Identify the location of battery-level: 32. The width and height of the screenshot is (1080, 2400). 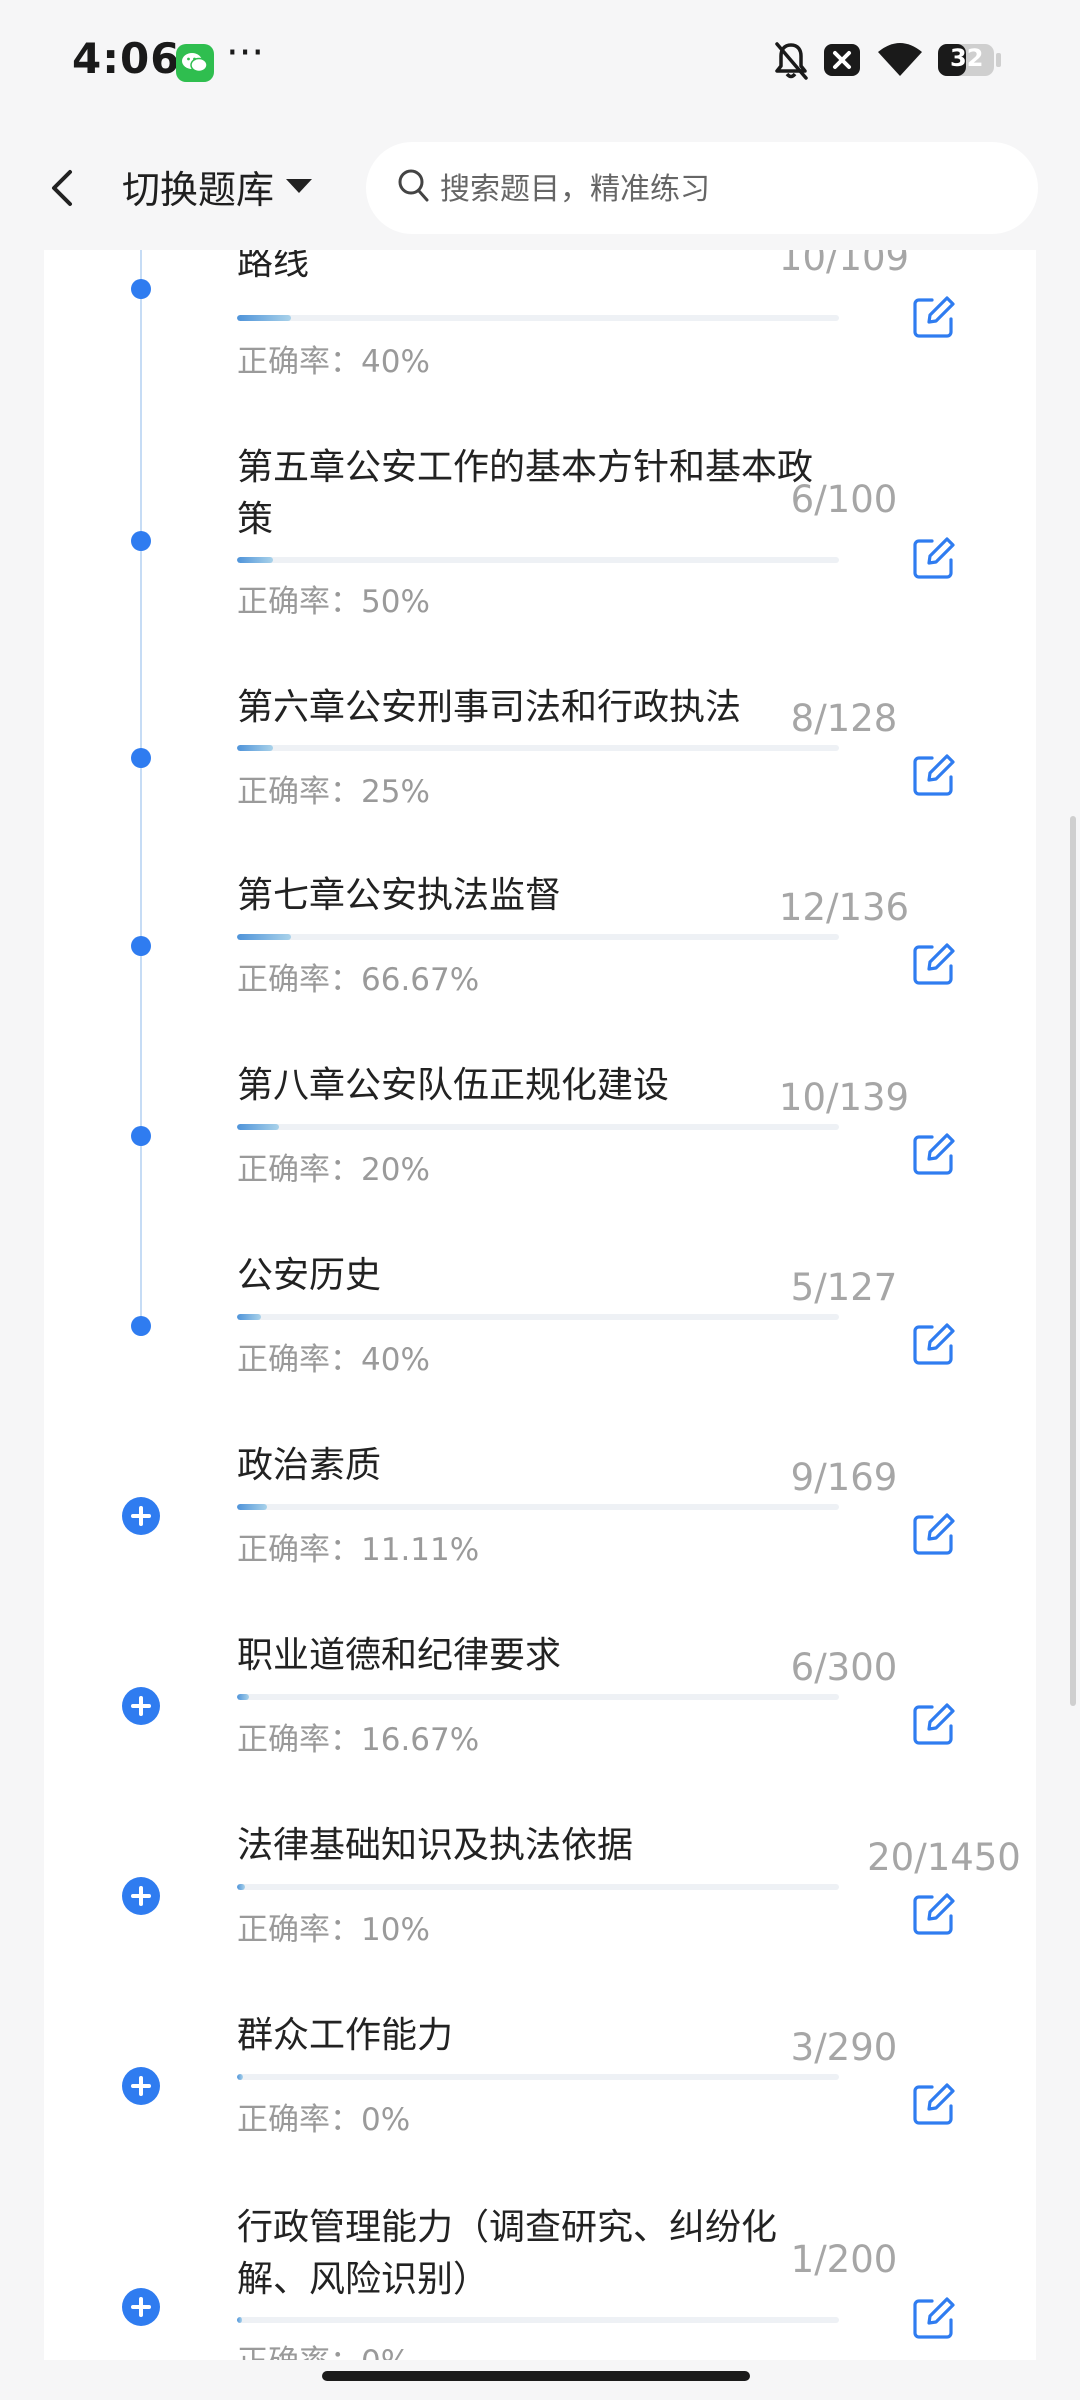
(967, 58).